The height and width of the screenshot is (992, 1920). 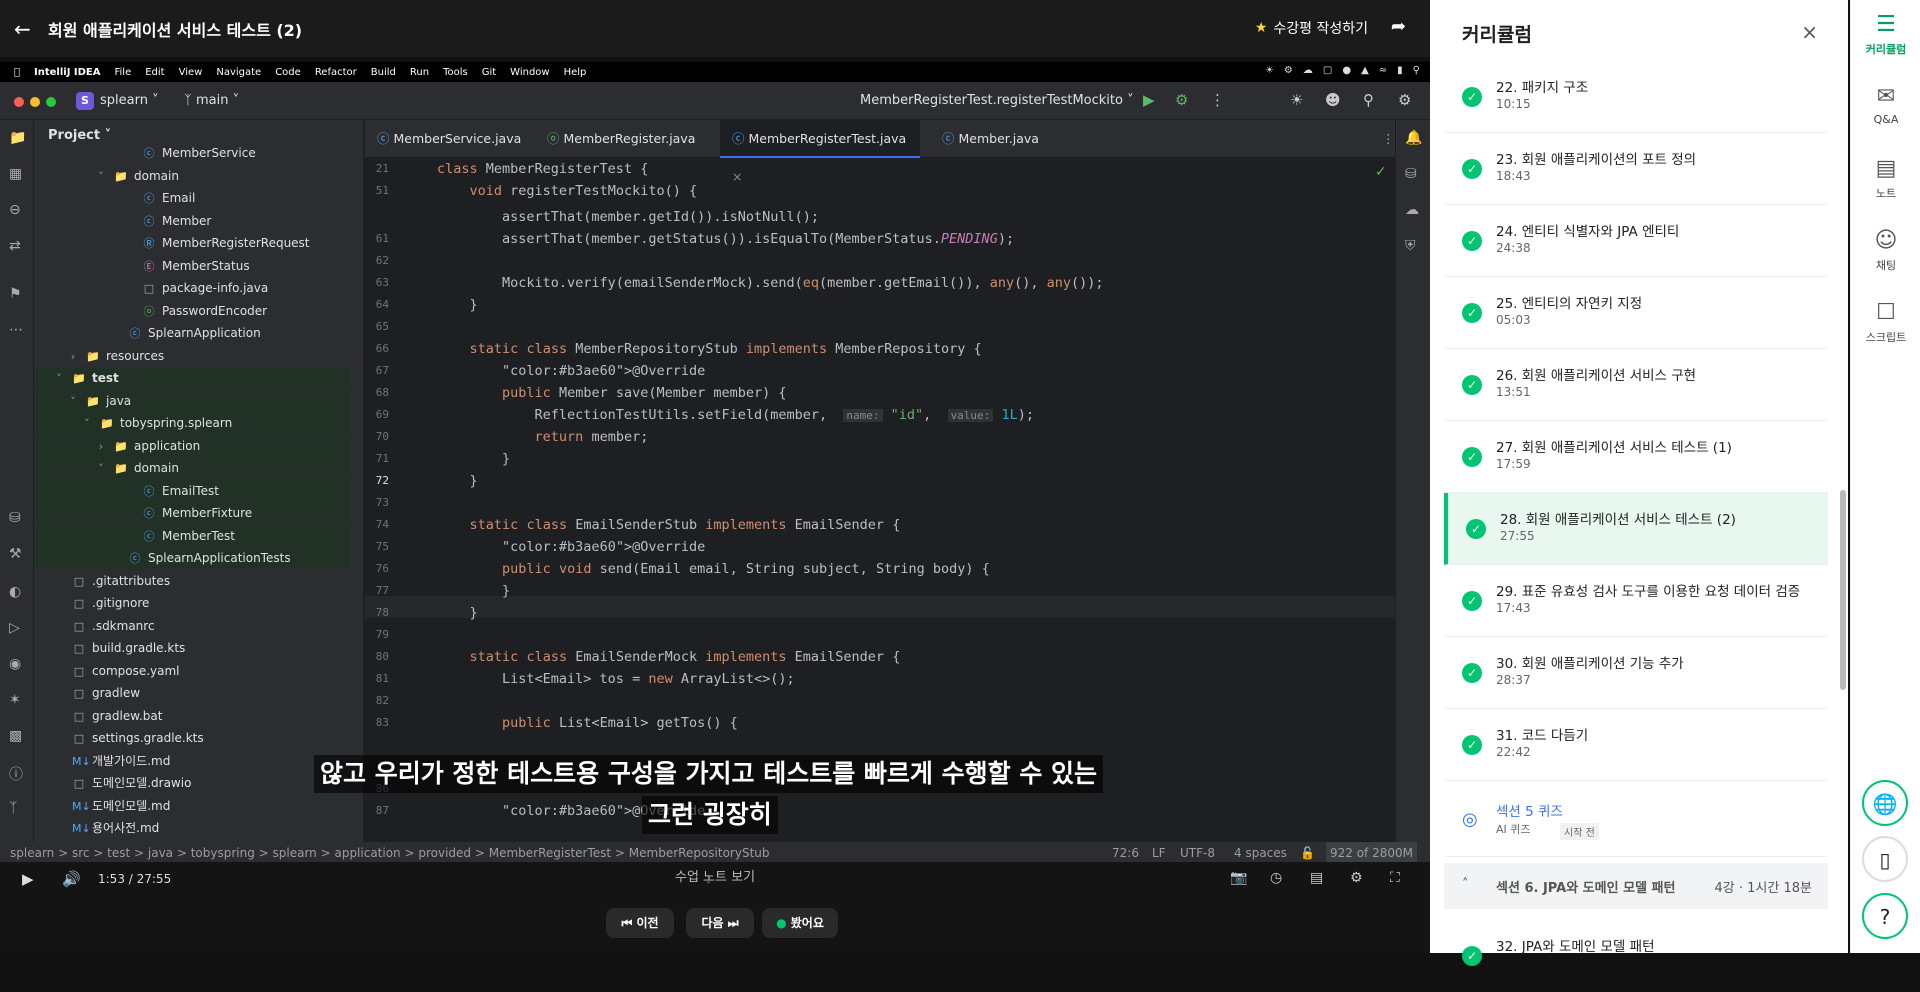 What do you see at coordinates (1636, 886) in the screenshot?
I see `section-header: ˄ 섹션 6. JPA와 도메인 모델 패턴 4강 · 1시간 18분` at bounding box center [1636, 886].